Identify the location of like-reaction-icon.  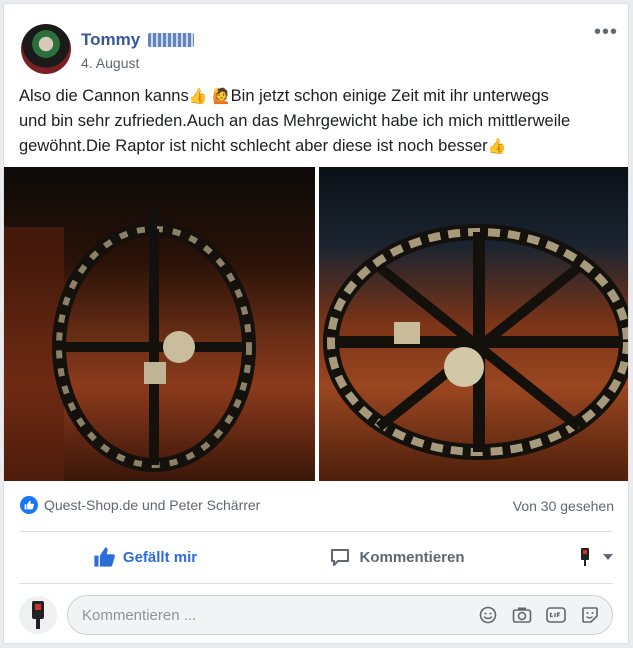
(29, 505).